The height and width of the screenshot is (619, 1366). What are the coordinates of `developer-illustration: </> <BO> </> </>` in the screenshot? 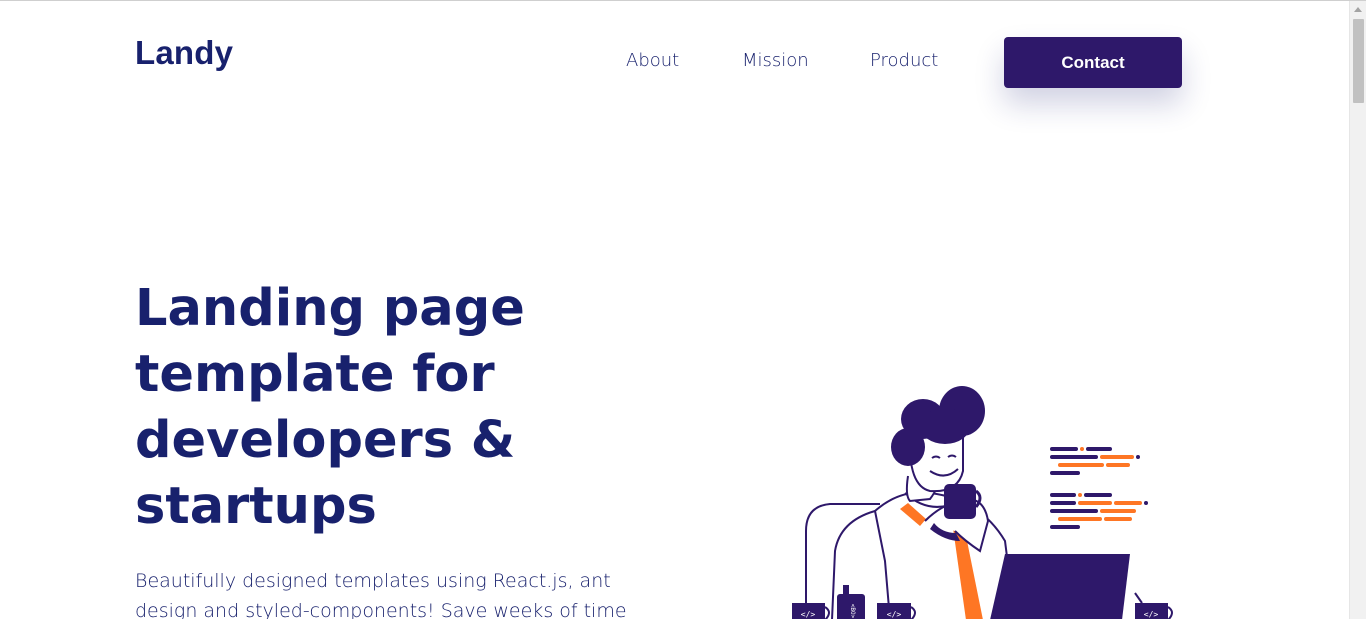 It's located at (982, 502).